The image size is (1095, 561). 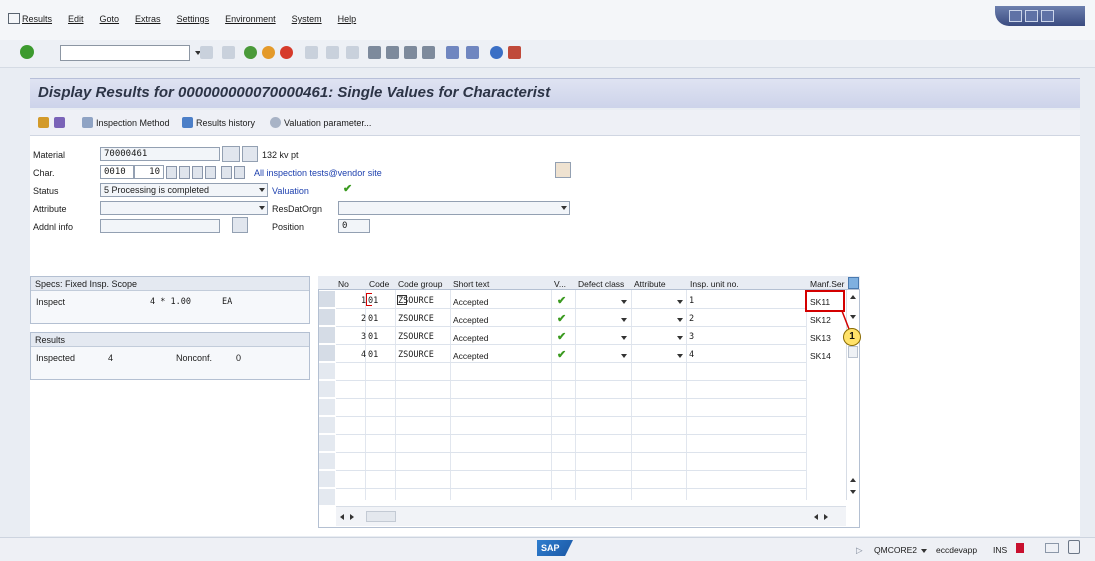 I want to click on material-field: 70000461, so click(x=160, y=154).